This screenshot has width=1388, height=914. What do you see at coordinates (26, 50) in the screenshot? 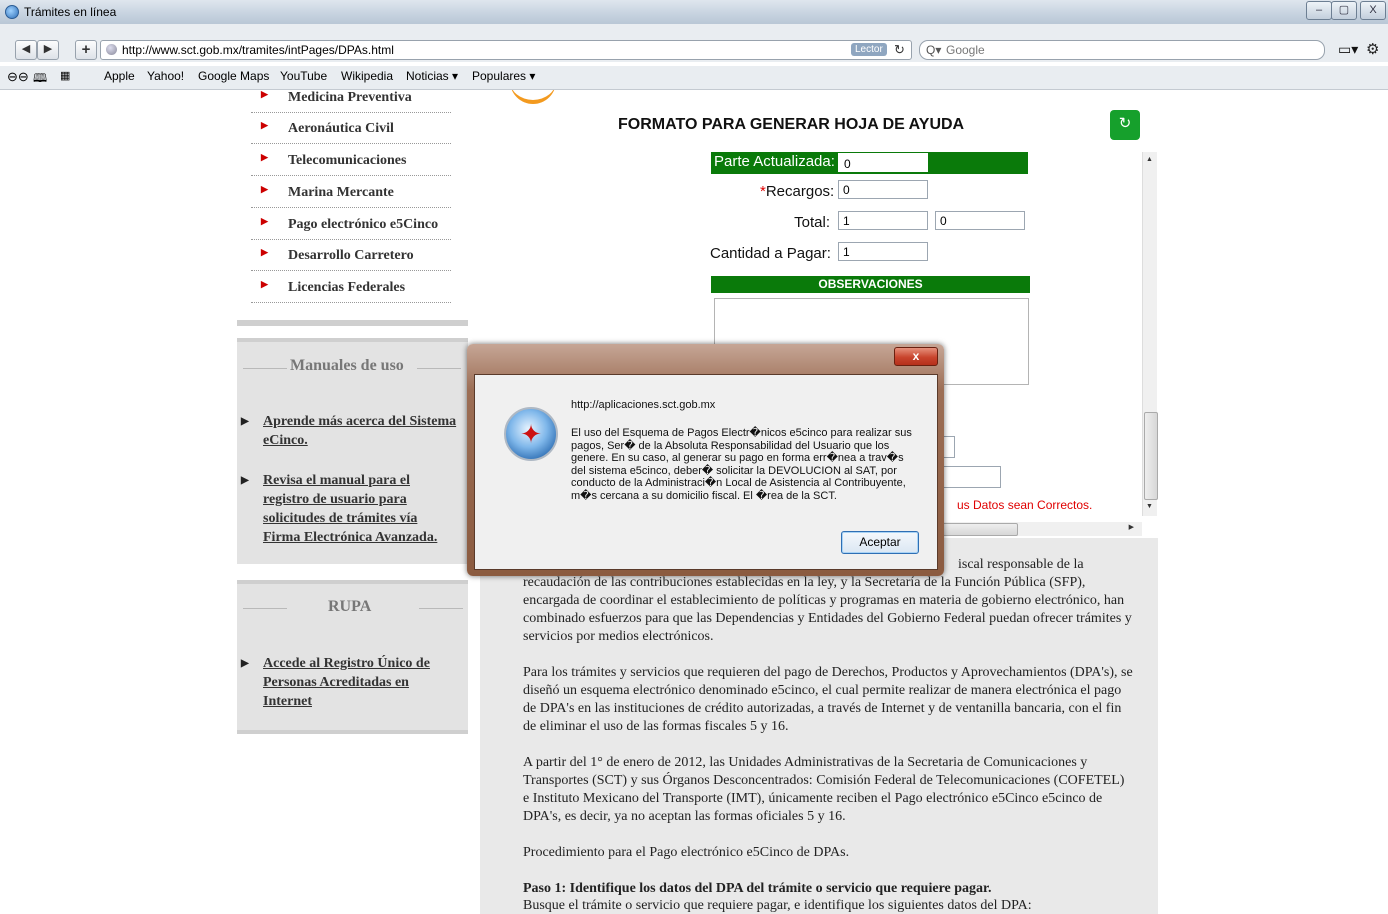
I see `back-button: ◀` at bounding box center [26, 50].